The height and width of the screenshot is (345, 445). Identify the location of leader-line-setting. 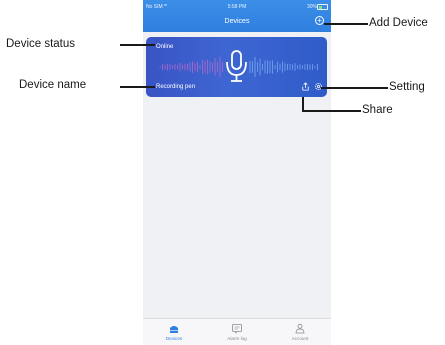
(354, 88).